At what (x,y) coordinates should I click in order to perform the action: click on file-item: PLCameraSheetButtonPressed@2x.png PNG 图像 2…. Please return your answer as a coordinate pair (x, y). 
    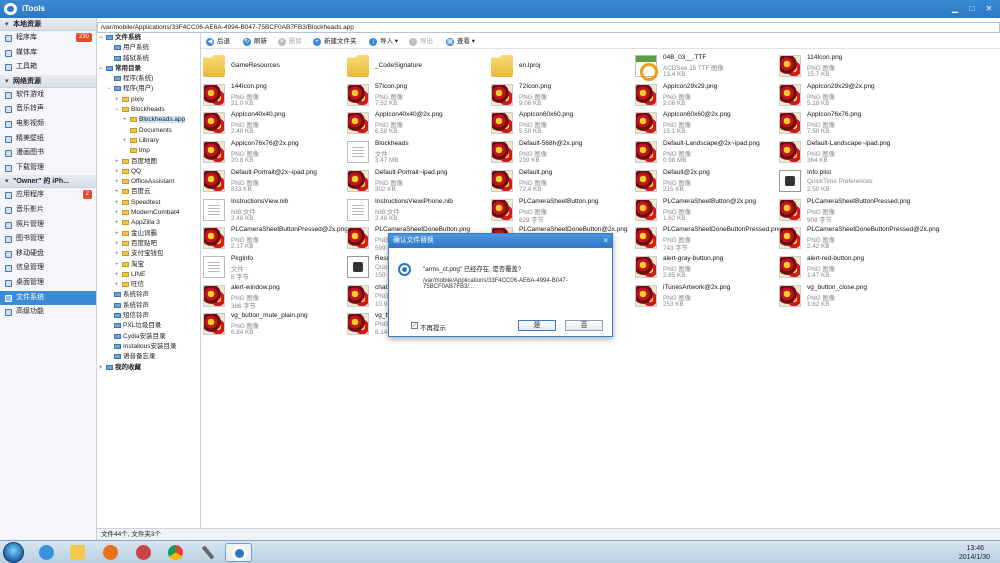
    Looking at the image, I should click on (274, 238).